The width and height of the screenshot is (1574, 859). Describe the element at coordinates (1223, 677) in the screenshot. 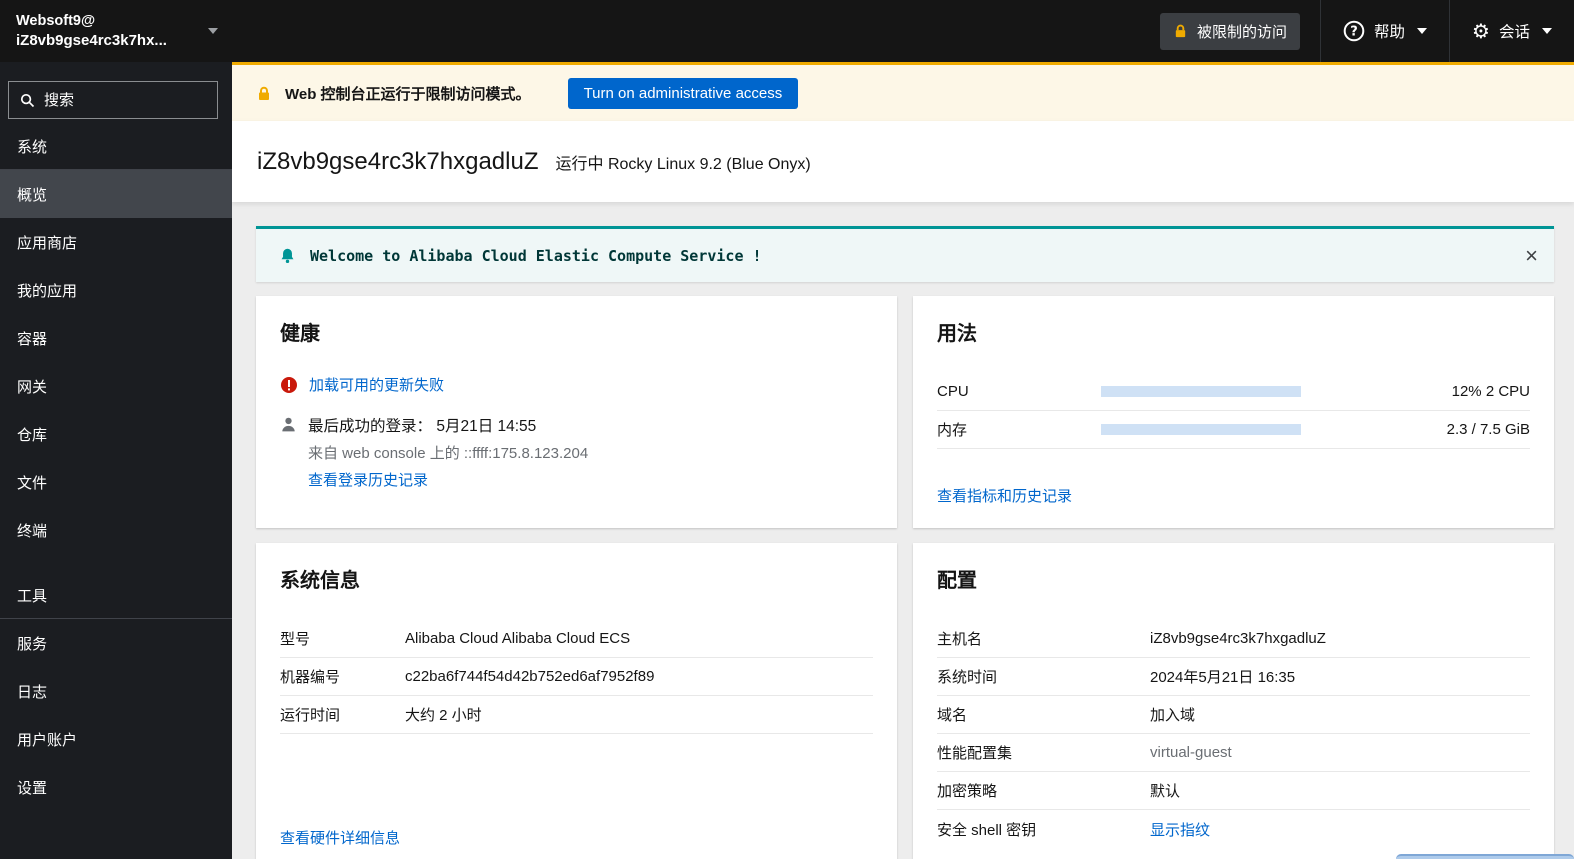

I see `system-time-value: 2024年5月21日 16:35` at that location.